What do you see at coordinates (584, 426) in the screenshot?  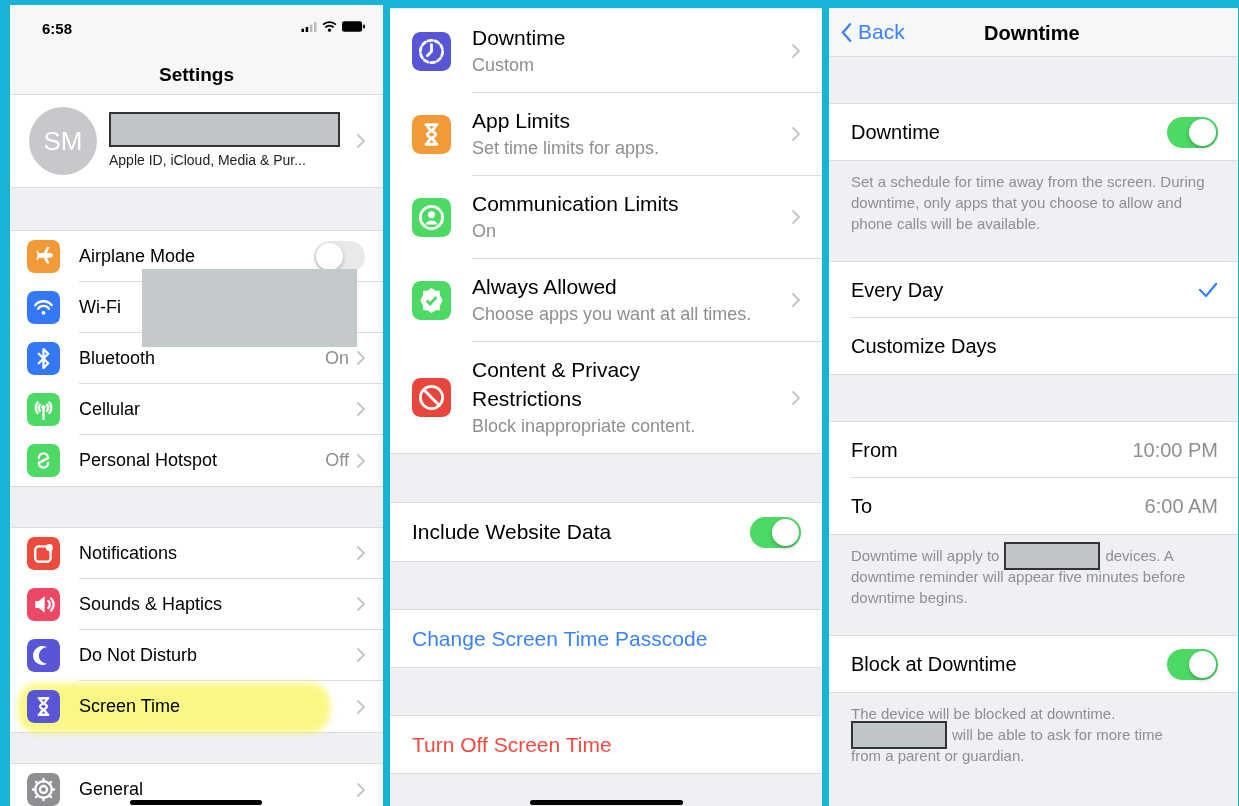 I see `row-subtitle: Block inappropriate content.` at bounding box center [584, 426].